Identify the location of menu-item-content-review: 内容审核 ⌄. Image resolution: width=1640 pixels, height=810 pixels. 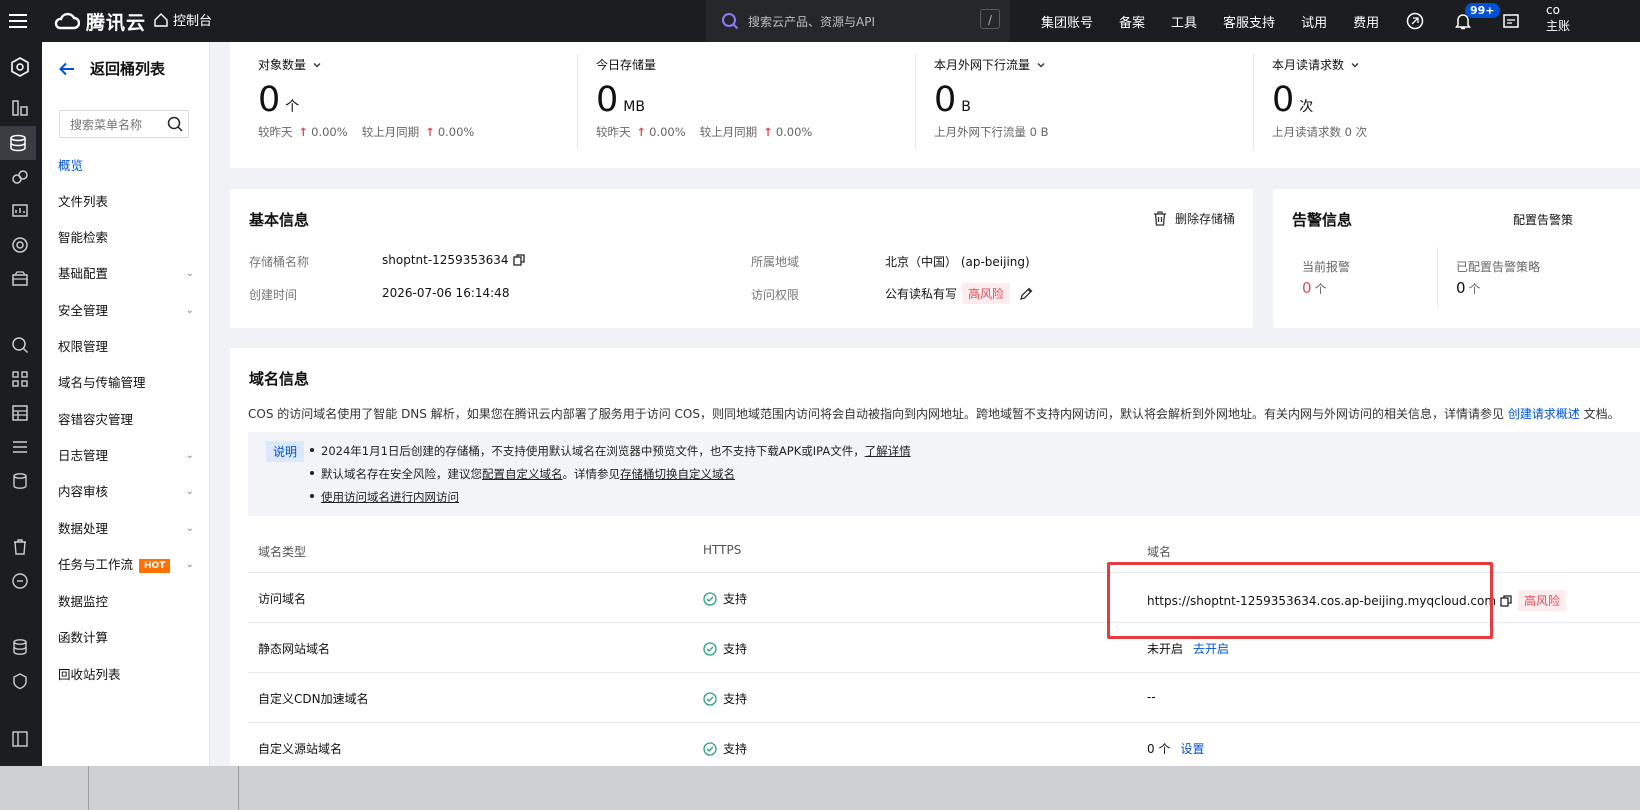
(128, 492).